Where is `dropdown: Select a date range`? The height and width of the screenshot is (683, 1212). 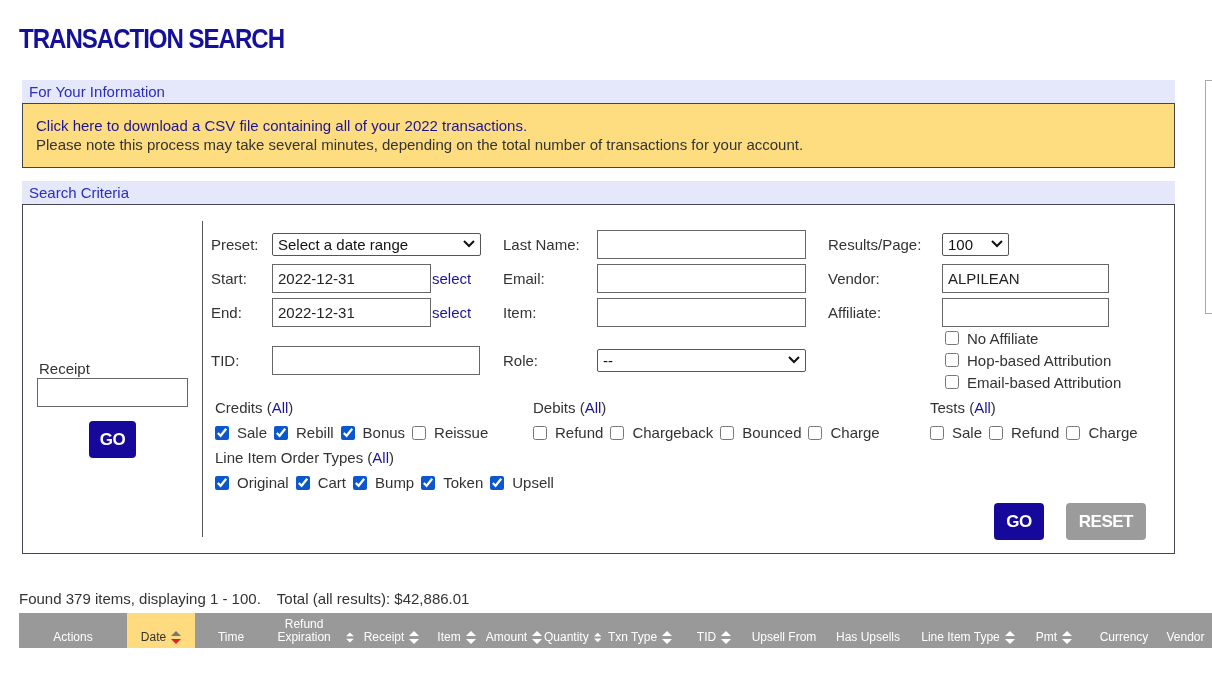
dropdown: Select a date range is located at coordinates (376, 244).